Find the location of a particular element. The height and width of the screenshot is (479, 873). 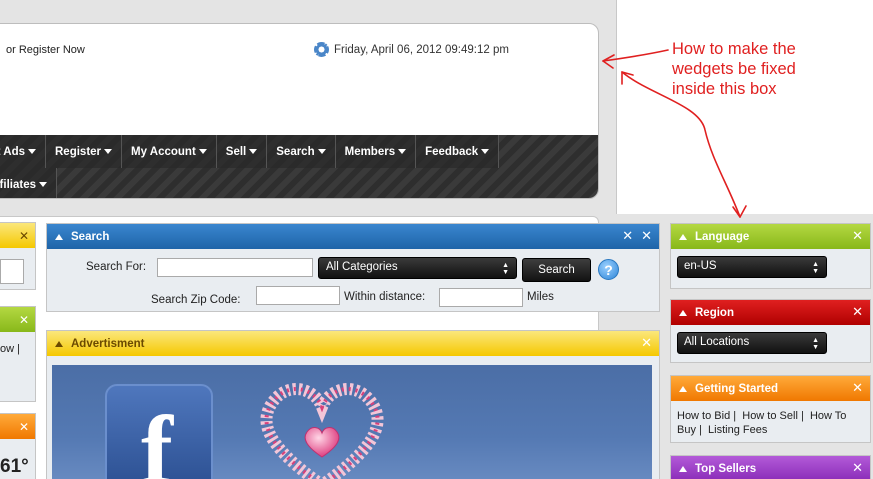

arrow-head-left is located at coordinates (608, 61).